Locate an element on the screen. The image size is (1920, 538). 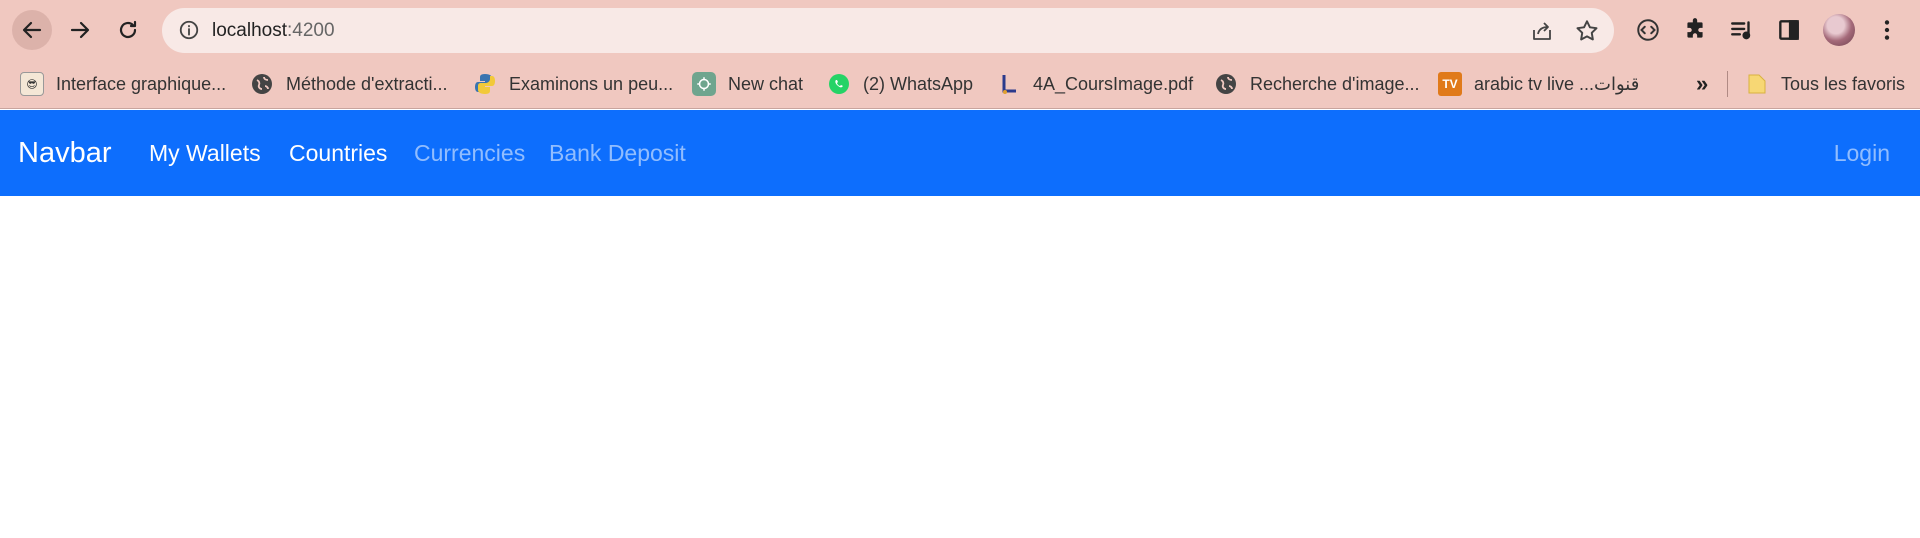
share-icon is located at coordinates (1542, 31).